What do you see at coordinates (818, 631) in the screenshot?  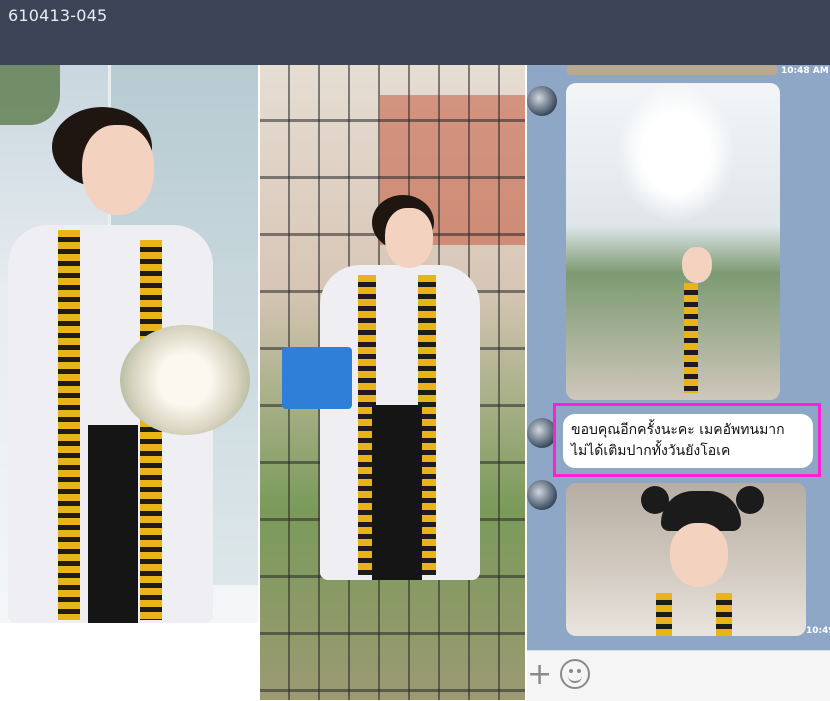 I see `message-timestamp: 10:49` at bounding box center [818, 631].